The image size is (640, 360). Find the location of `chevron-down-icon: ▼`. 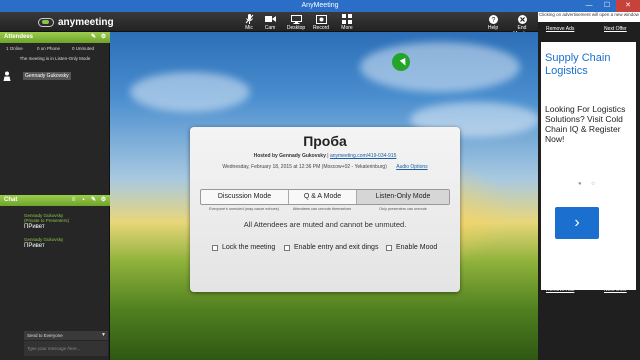

chevron-down-icon: ▼ is located at coordinates (103, 335).